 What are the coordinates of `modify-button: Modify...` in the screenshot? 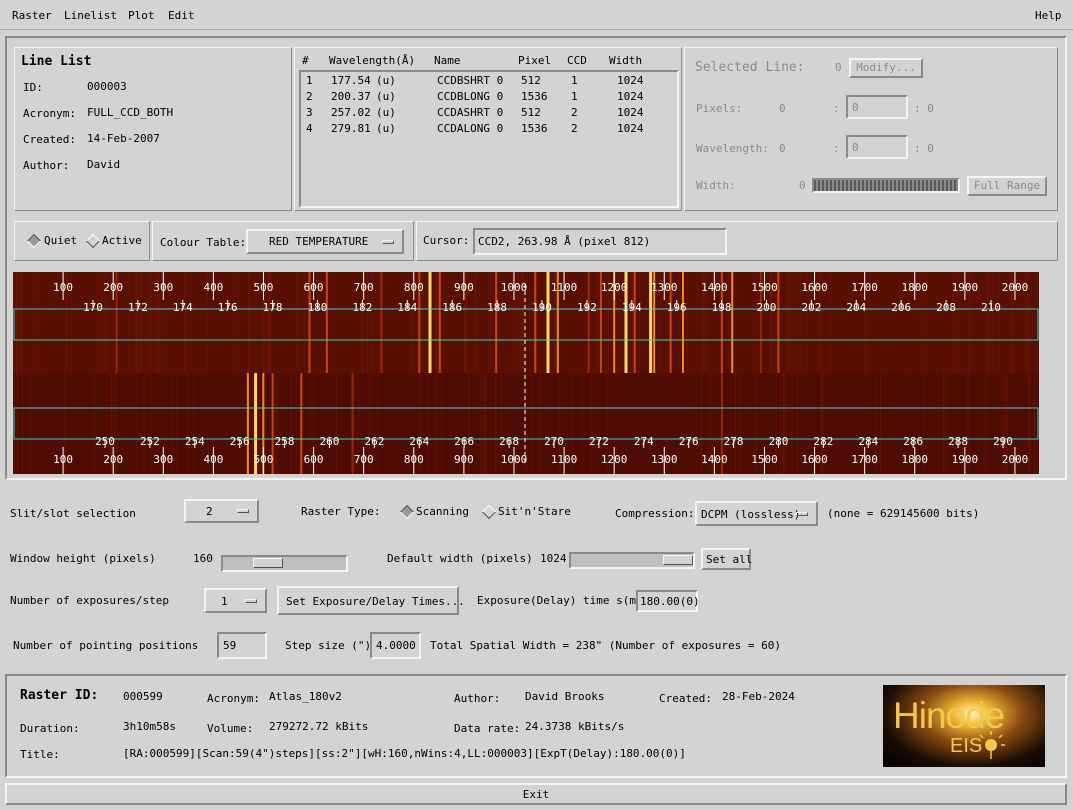 It's located at (886, 68).